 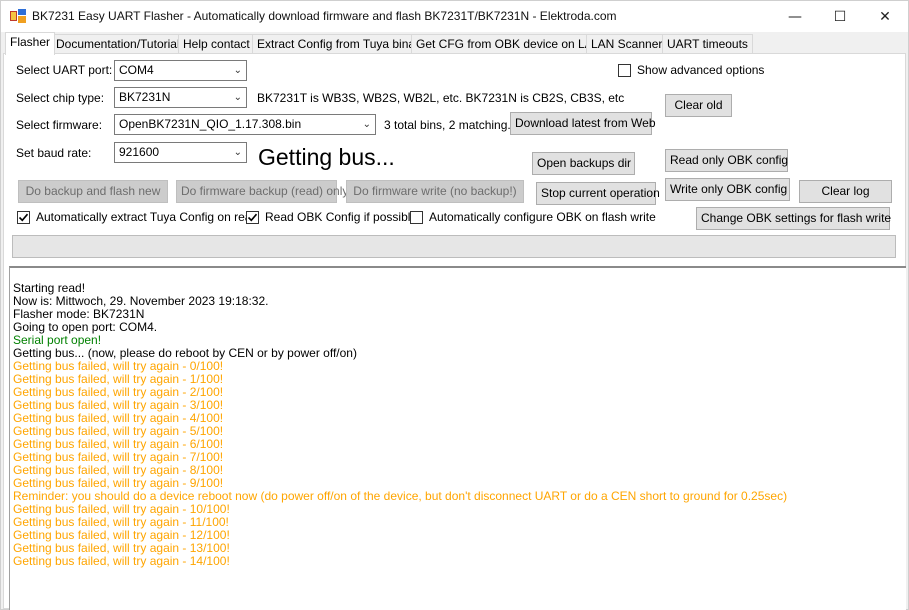 What do you see at coordinates (726, 160) in the screenshot?
I see `read-only-obk-button: Read only OBK config` at bounding box center [726, 160].